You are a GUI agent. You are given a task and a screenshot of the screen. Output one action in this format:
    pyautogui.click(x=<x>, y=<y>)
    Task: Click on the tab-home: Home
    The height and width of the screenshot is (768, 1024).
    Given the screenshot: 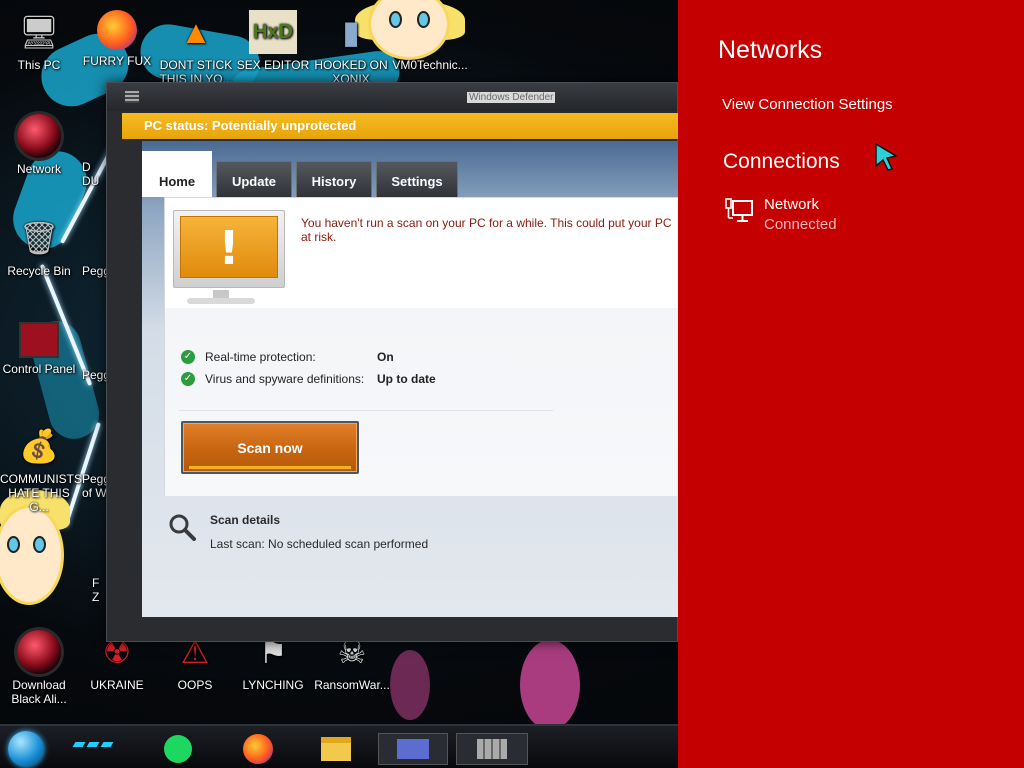 What is the action you would take?
    pyautogui.click(x=177, y=174)
    